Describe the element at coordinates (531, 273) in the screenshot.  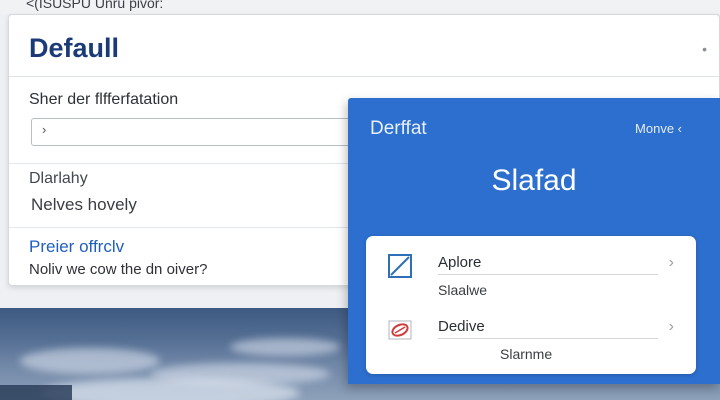
I see `list-item: Aplore Slaalwe ›` at that location.